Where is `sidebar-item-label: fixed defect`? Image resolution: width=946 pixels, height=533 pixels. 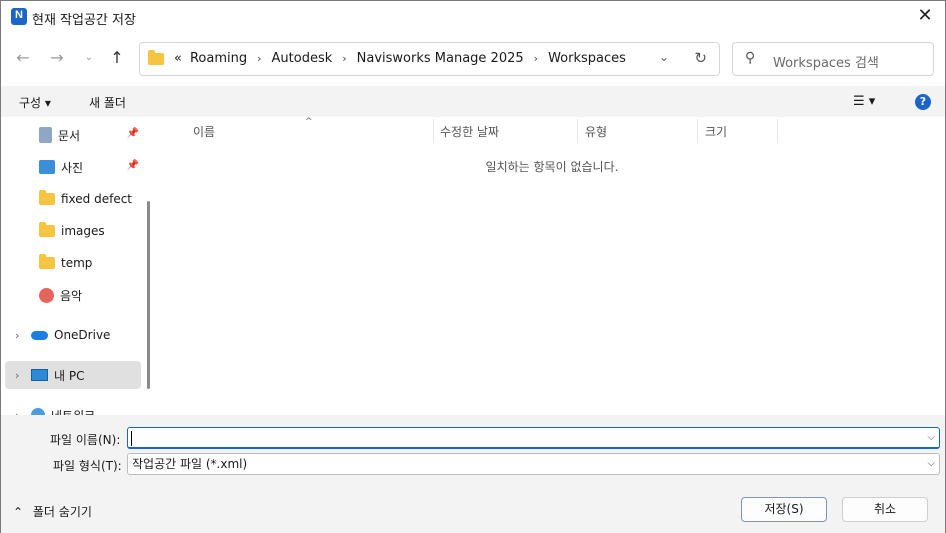
sidebar-item-label: fixed defect is located at coordinates (97, 199).